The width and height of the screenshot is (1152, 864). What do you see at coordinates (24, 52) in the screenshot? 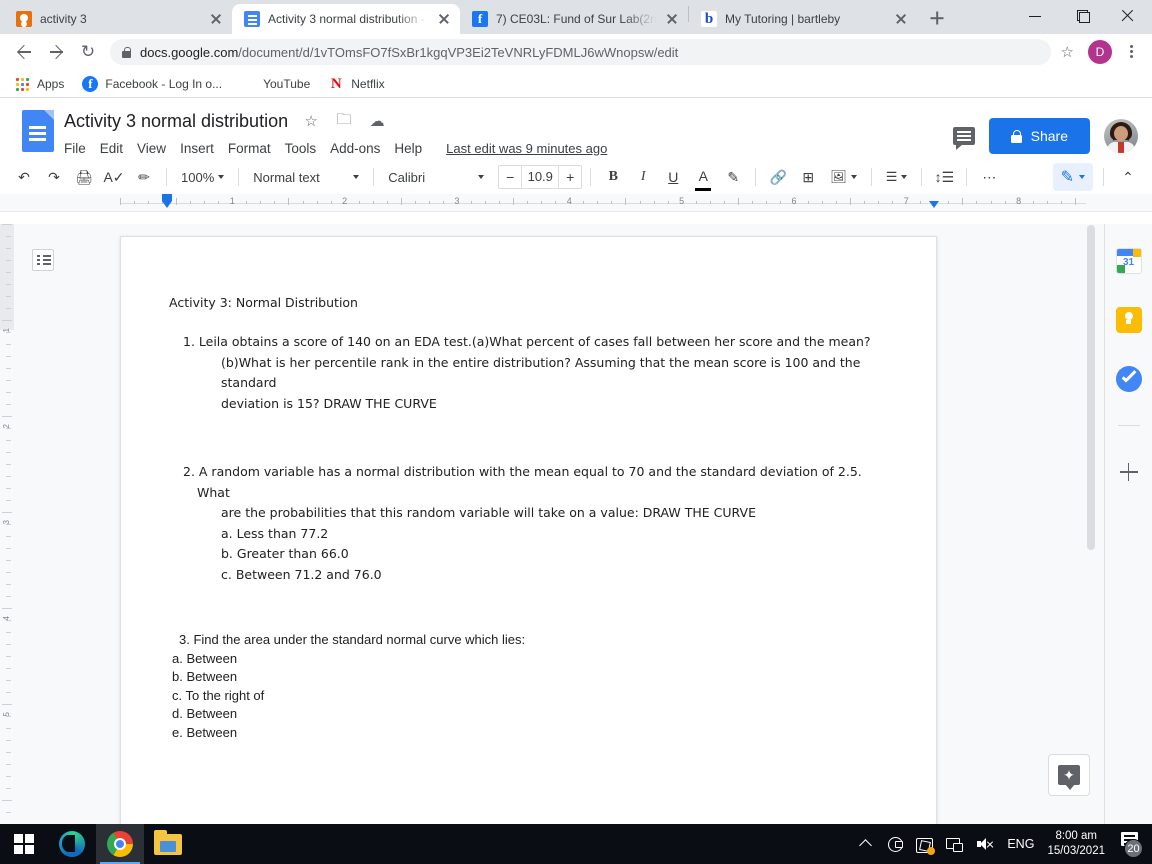
I see `back-icon` at bounding box center [24, 52].